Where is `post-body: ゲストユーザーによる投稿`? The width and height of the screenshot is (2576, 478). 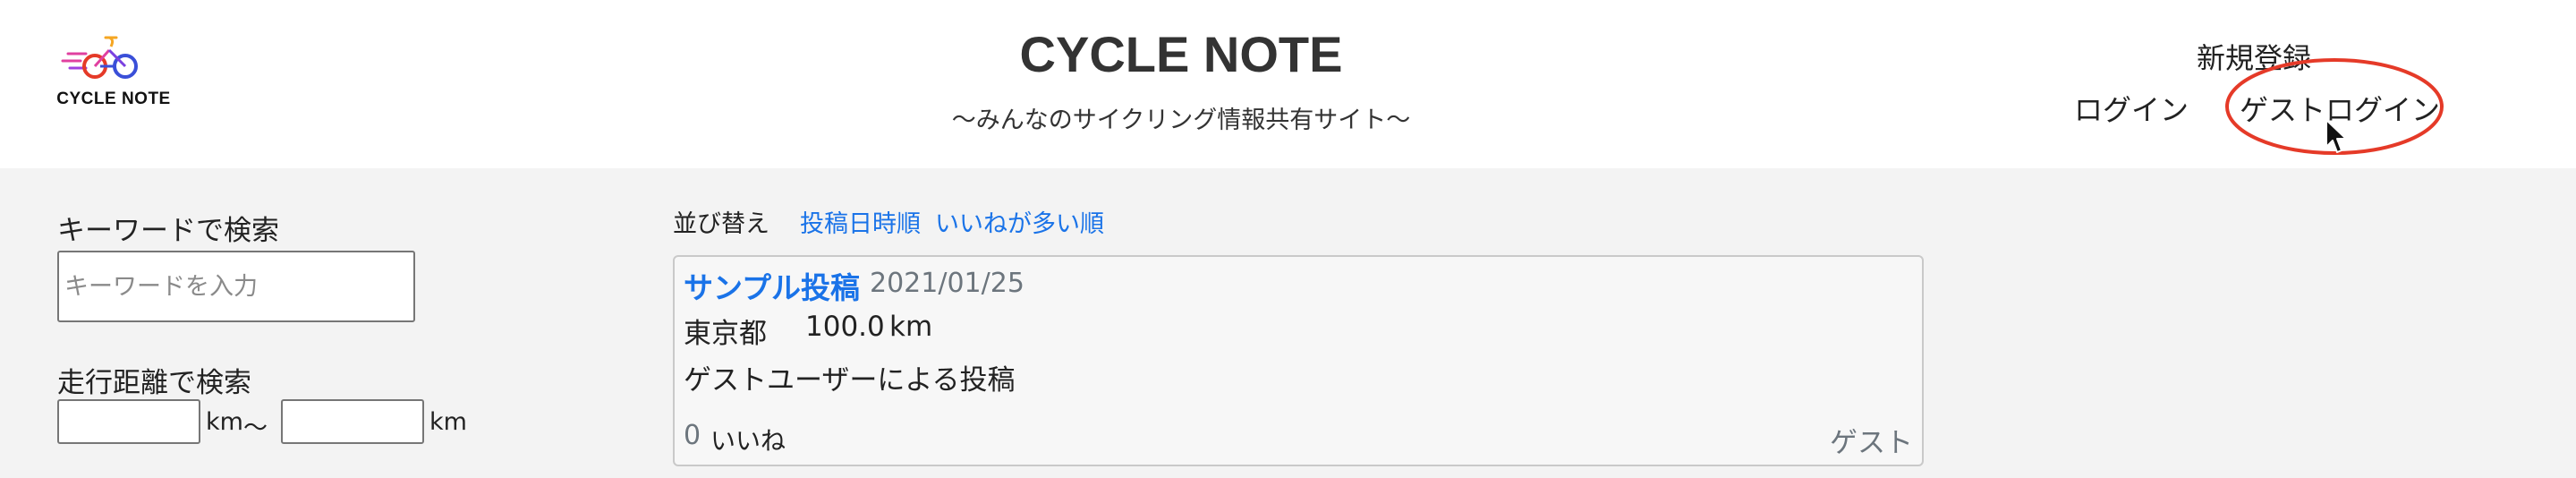 post-body: ゲストユーザーによる投稿 is located at coordinates (850, 381).